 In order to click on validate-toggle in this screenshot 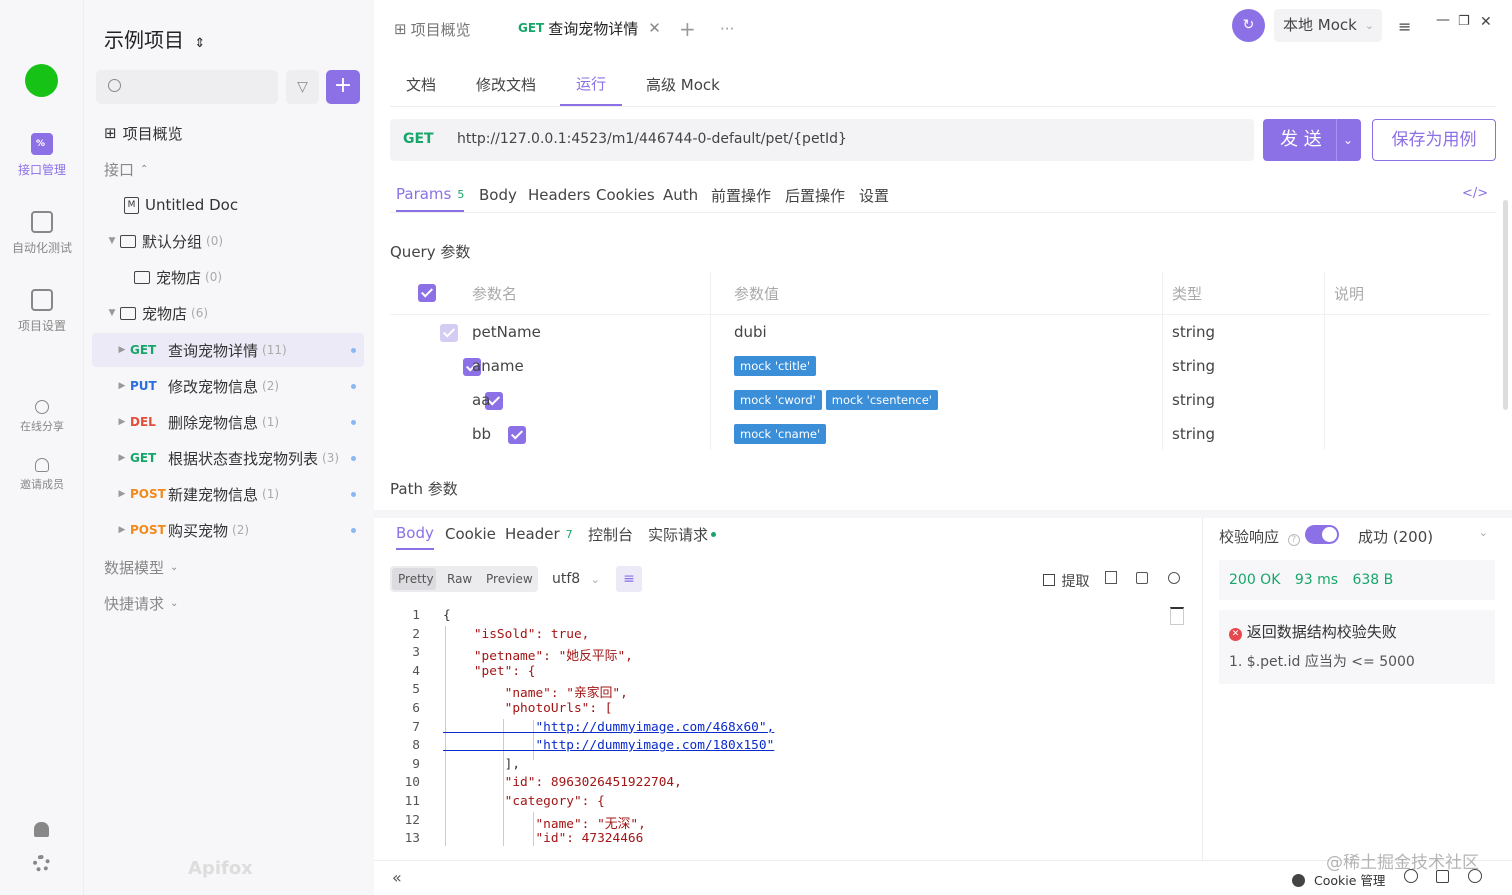, I will do `click(1322, 534)`.